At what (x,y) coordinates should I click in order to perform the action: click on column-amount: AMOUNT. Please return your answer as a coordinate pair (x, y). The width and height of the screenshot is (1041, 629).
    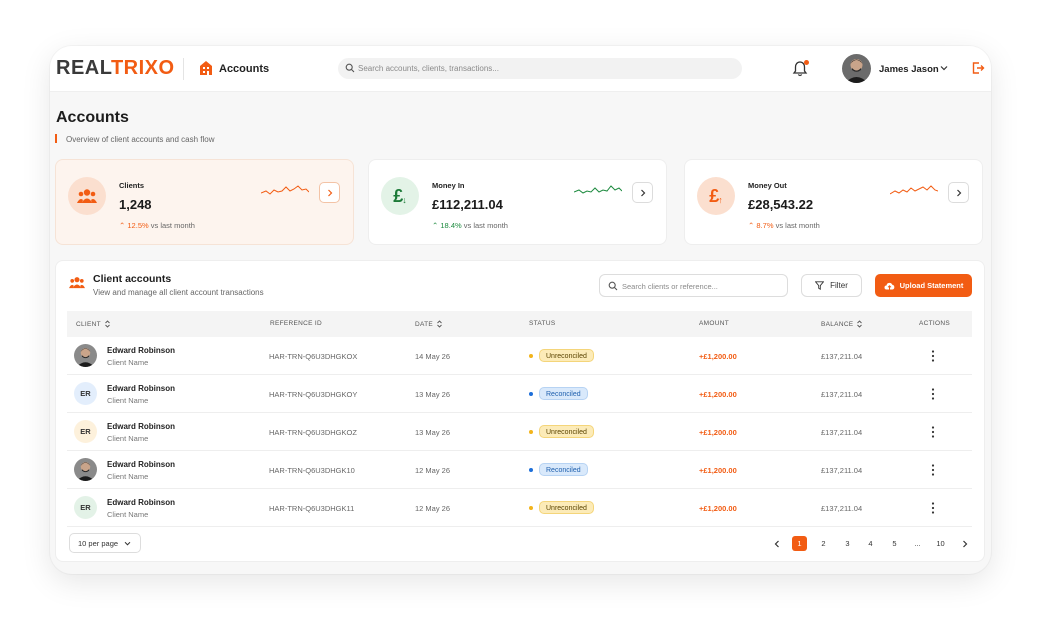
    Looking at the image, I should click on (714, 323).